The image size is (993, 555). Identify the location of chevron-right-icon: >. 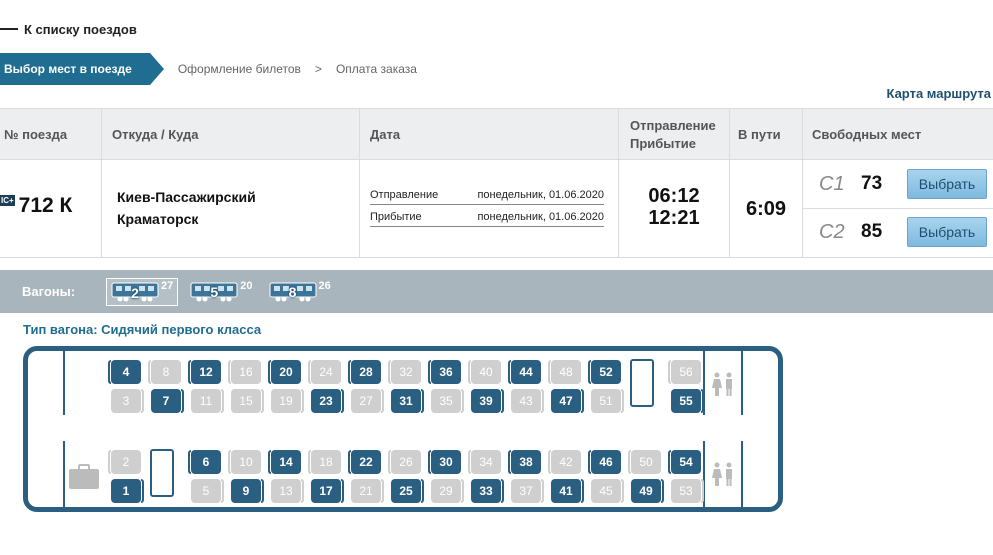
(318, 69).